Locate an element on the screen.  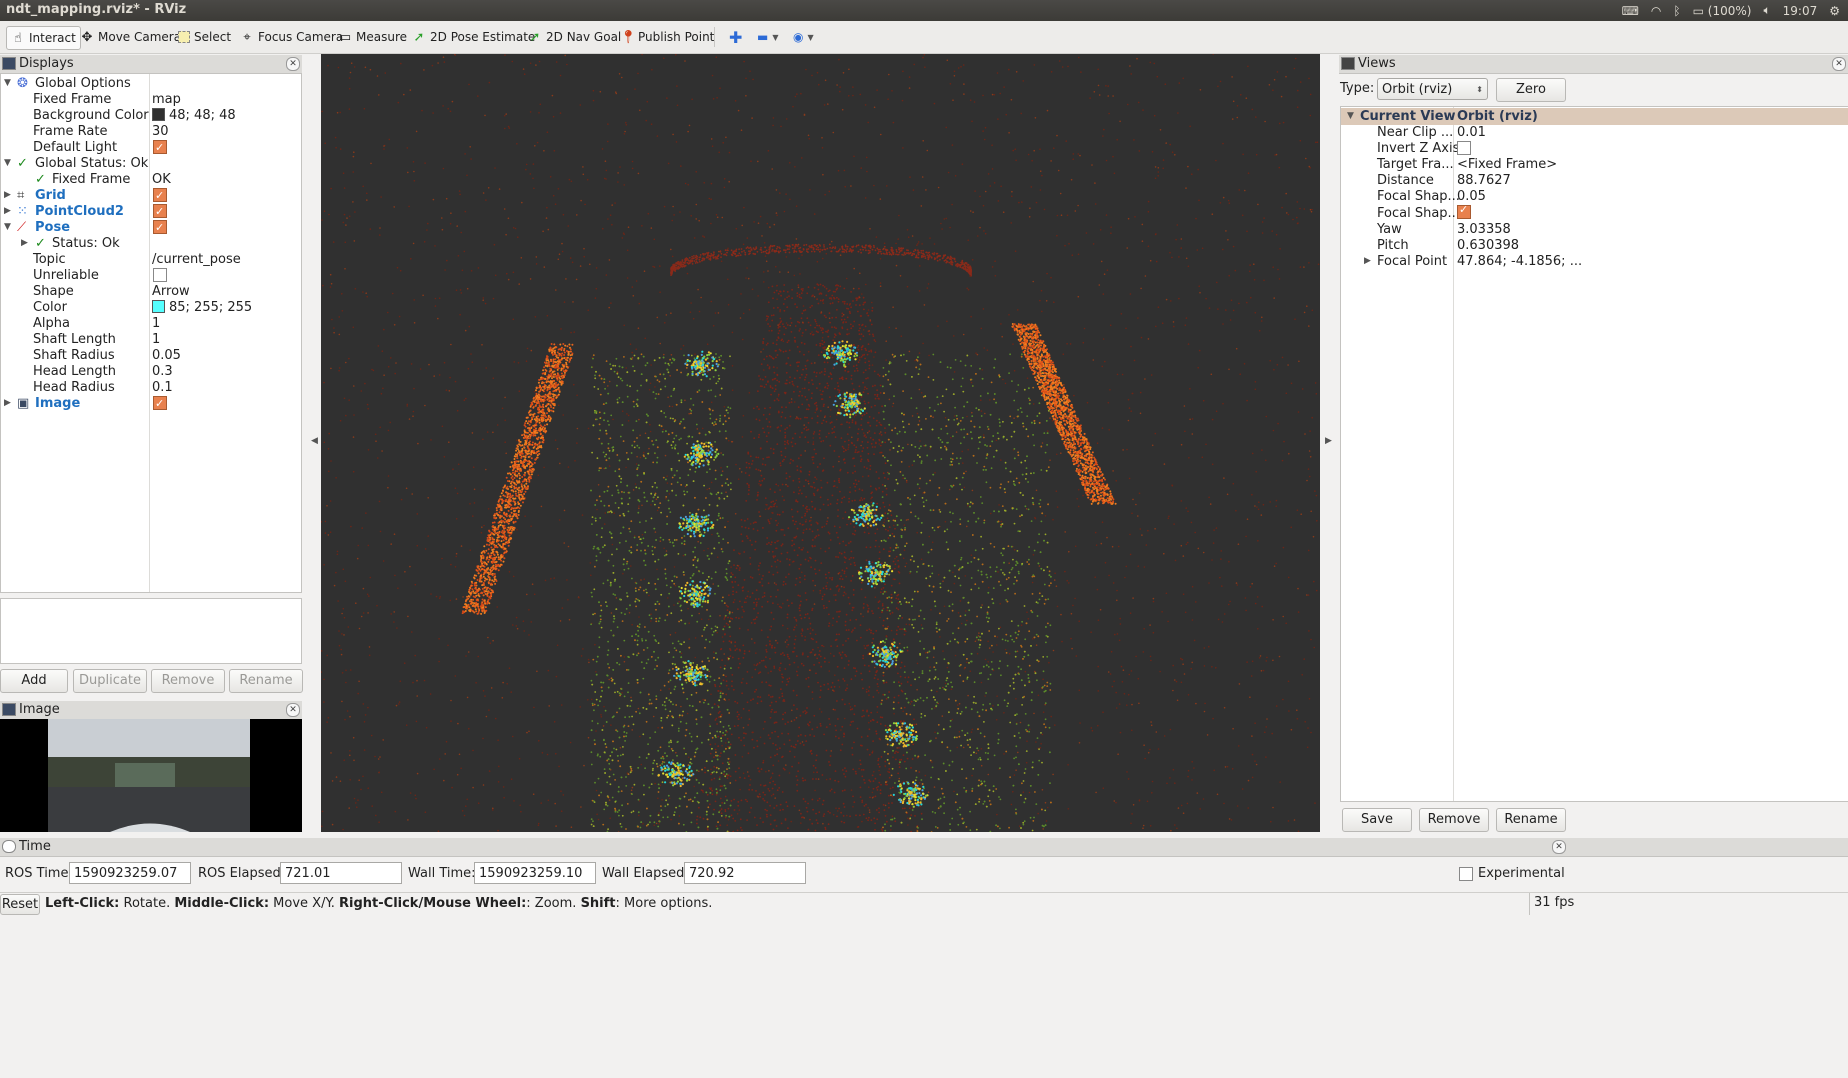
grid-checkbox is located at coordinates (160, 195).